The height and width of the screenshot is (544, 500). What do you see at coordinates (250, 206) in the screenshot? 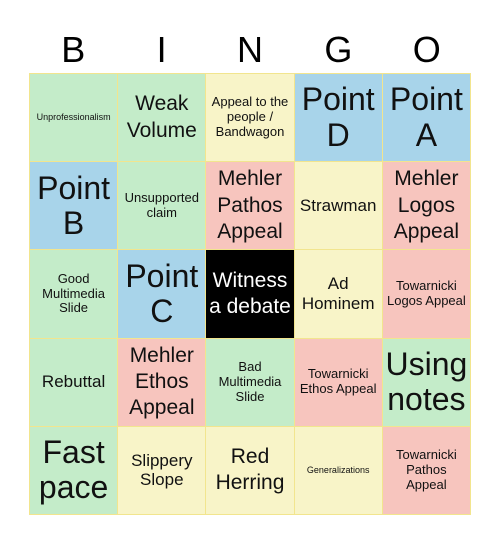
I see `bingo-cell: Mehler Pathos Appeal` at bounding box center [250, 206].